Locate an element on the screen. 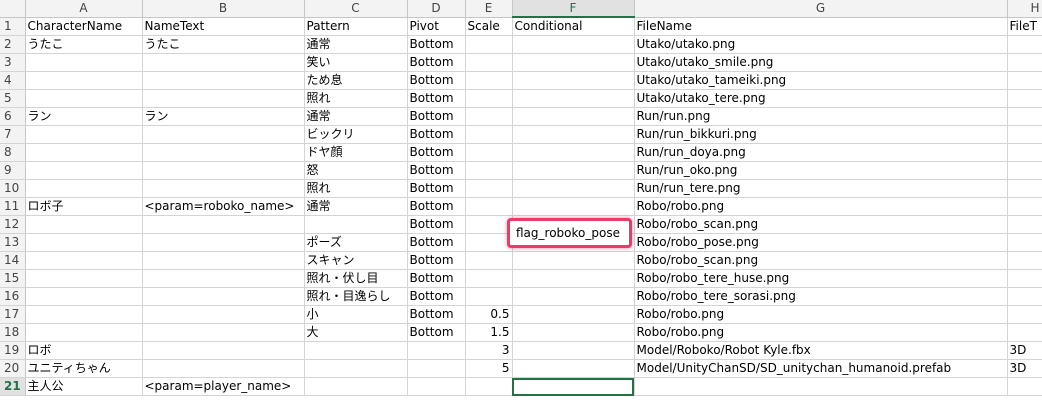 This screenshot has width=1042, height=410. cell-a20: ユニティちゃん is located at coordinates (84, 368).